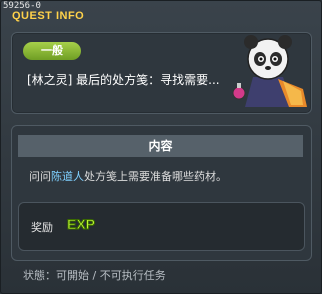  What do you see at coordinates (67, 176) in the screenshot?
I see `npc-name-link: 陈道人` at bounding box center [67, 176].